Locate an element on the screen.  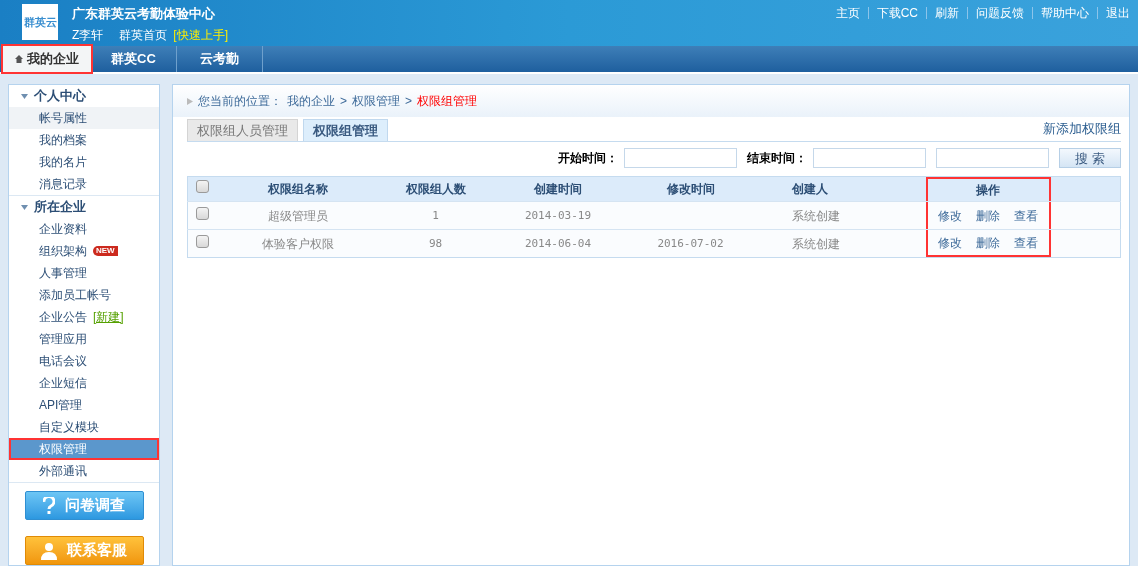
sidebar-item: 消息记录 is located at coordinates (84, 184).